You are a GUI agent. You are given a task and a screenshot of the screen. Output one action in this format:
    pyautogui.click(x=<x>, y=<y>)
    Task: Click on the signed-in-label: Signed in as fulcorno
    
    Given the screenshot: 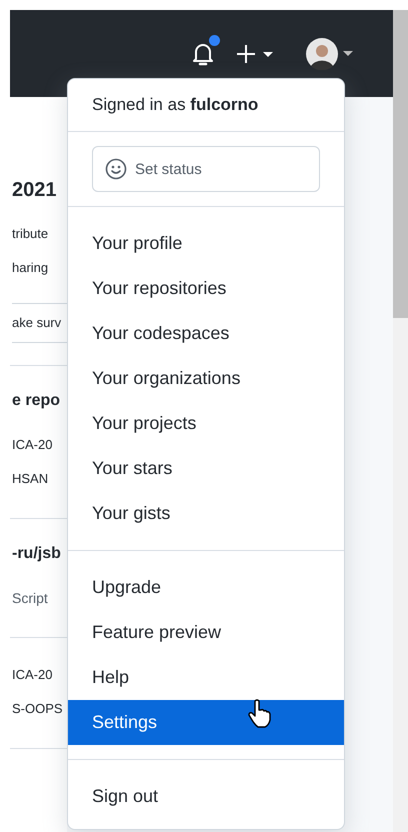 What is the action you would take?
    pyautogui.click(x=206, y=105)
    